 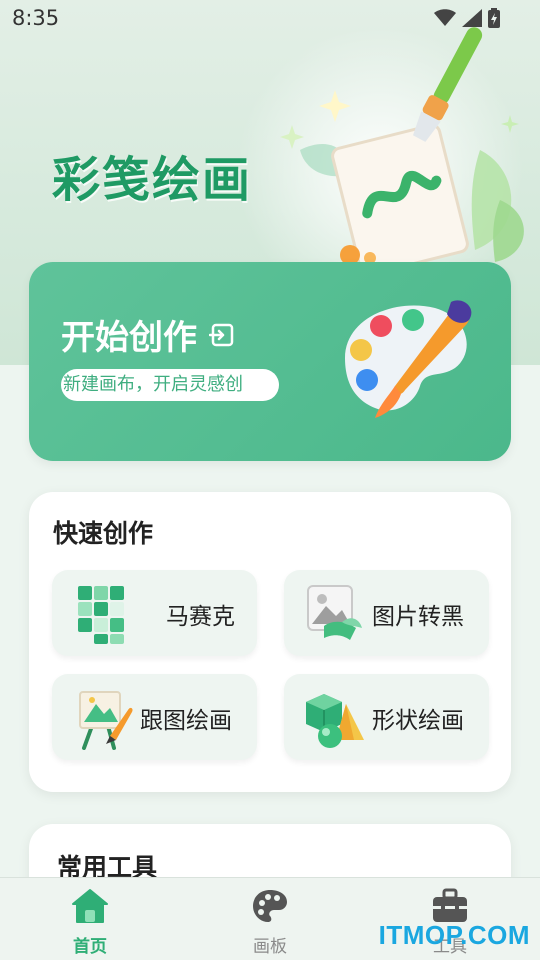 I want to click on nav-home-label: 首页, so click(x=90, y=947).